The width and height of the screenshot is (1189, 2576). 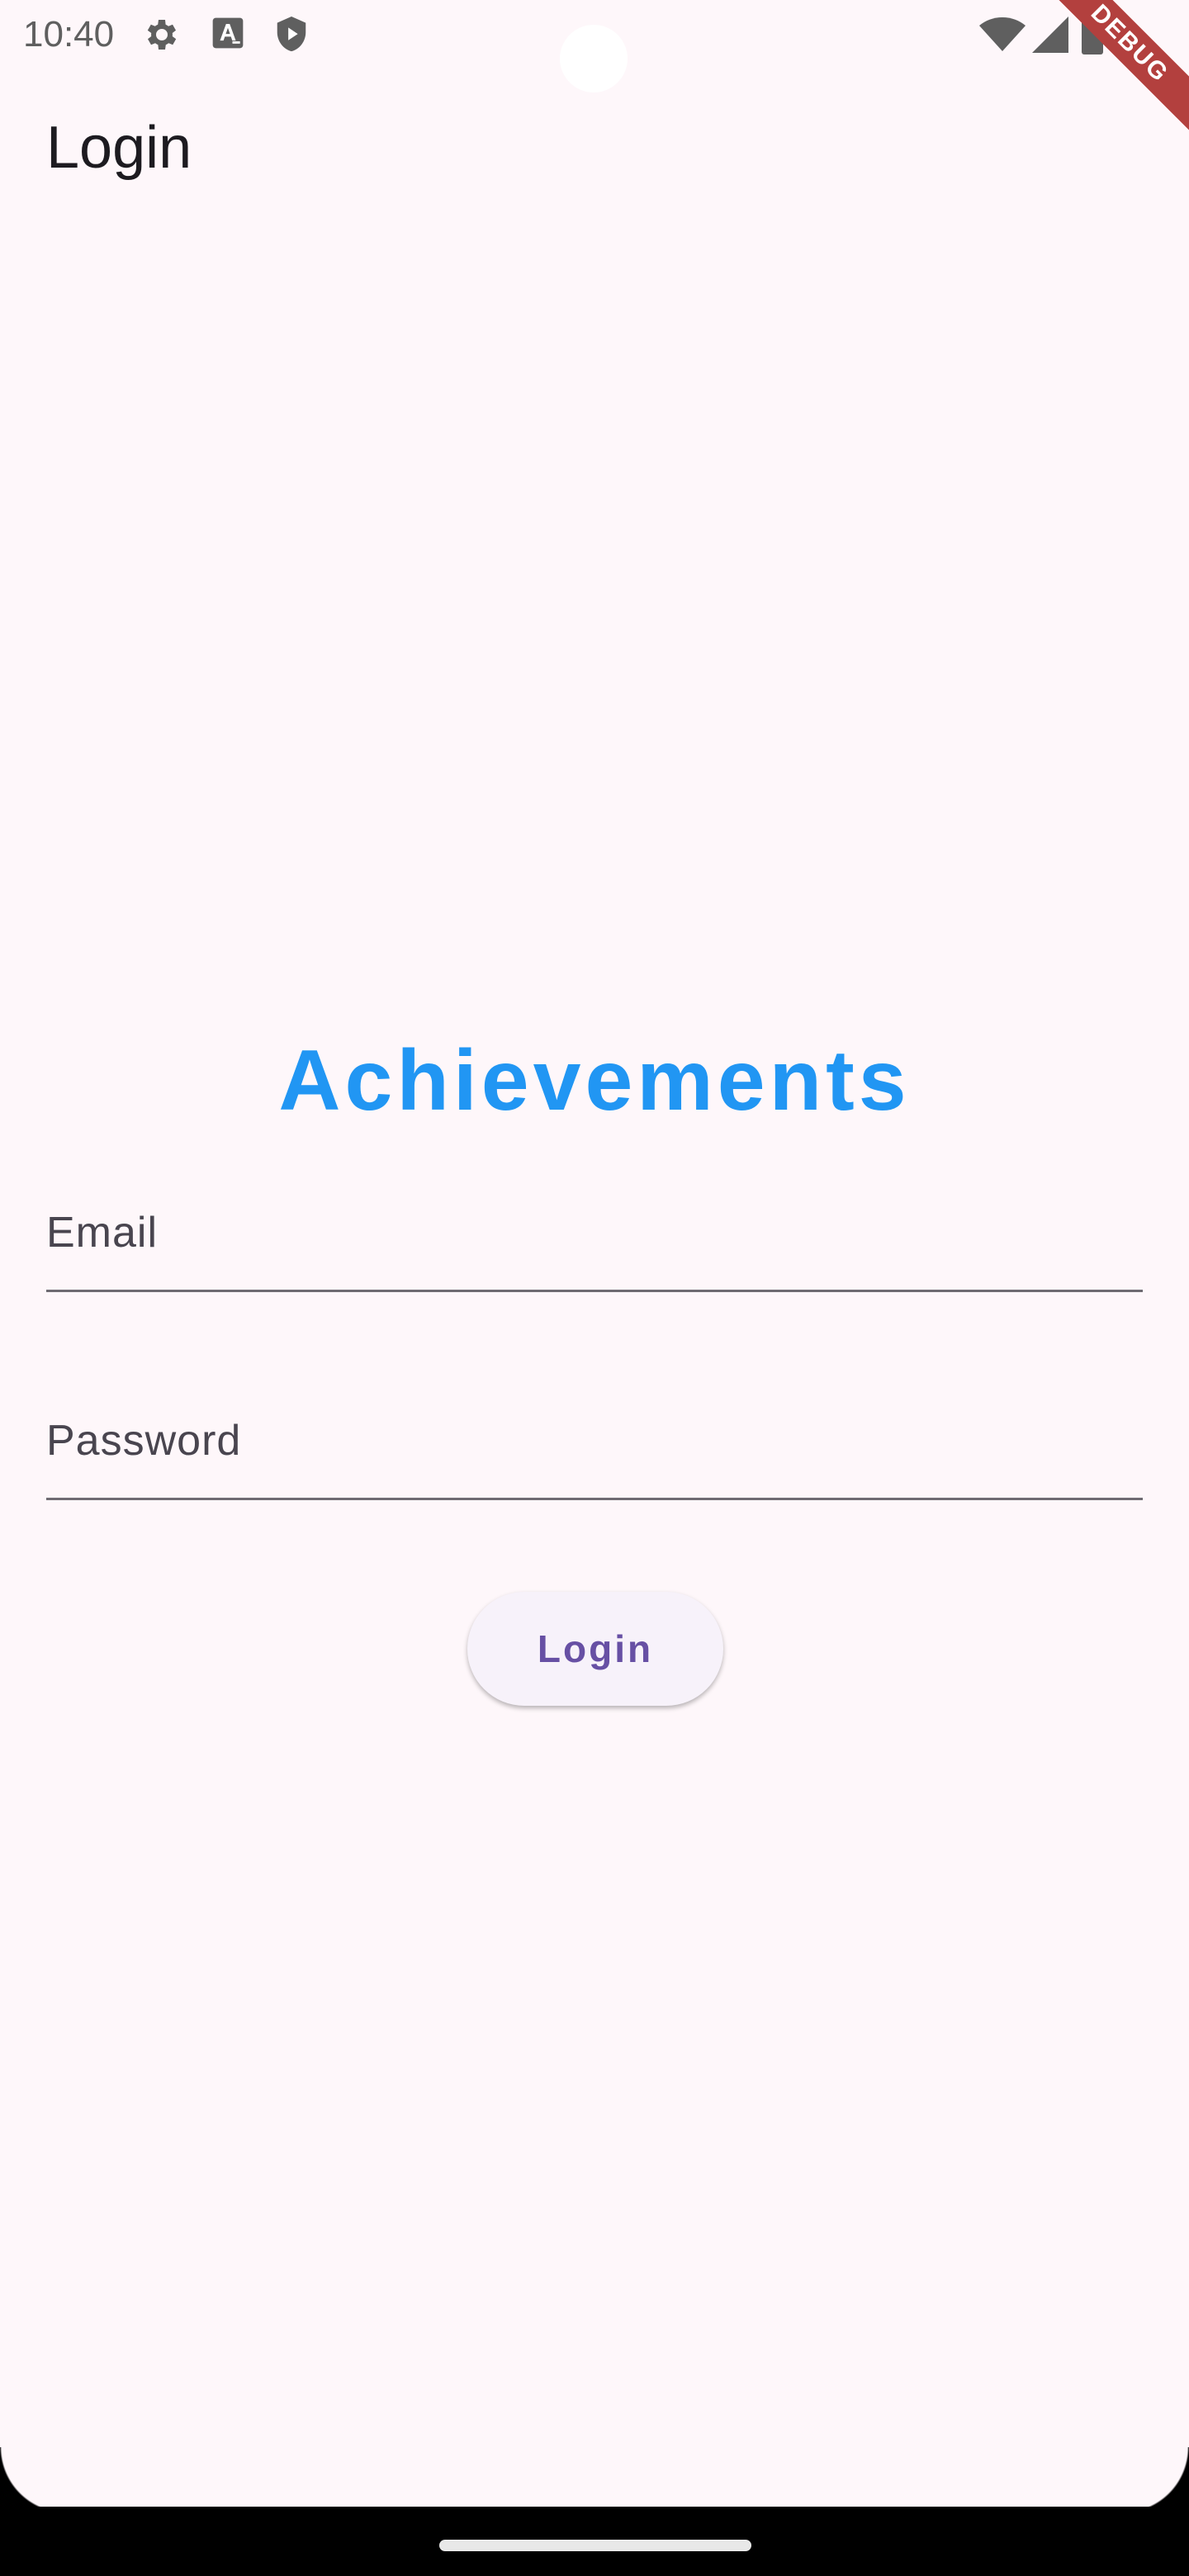 What do you see at coordinates (594, 1081) in the screenshot?
I see `headline-title: Achievements` at bounding box center [594, 1081].